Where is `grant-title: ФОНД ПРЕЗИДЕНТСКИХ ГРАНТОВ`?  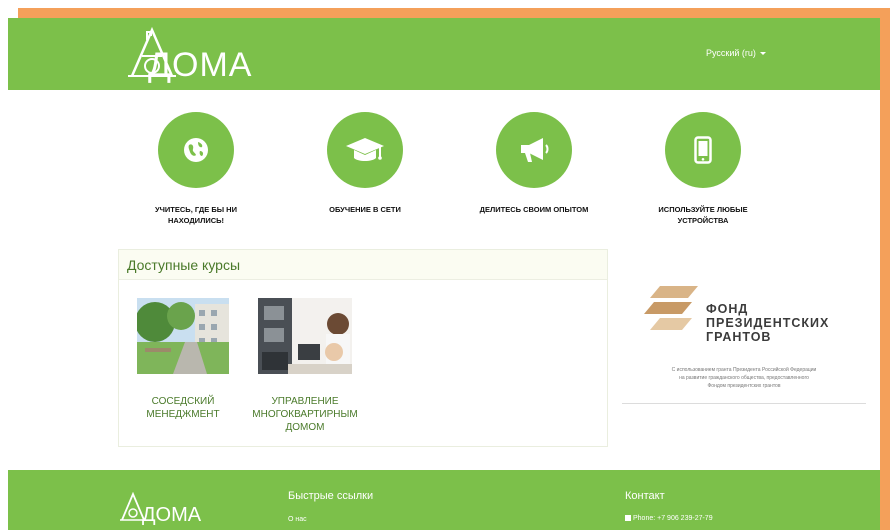 grant-title: ФОНД ПРЕЗИДЕНТСКИХ ГРАНТОВ is located at coordinates (768, 323).